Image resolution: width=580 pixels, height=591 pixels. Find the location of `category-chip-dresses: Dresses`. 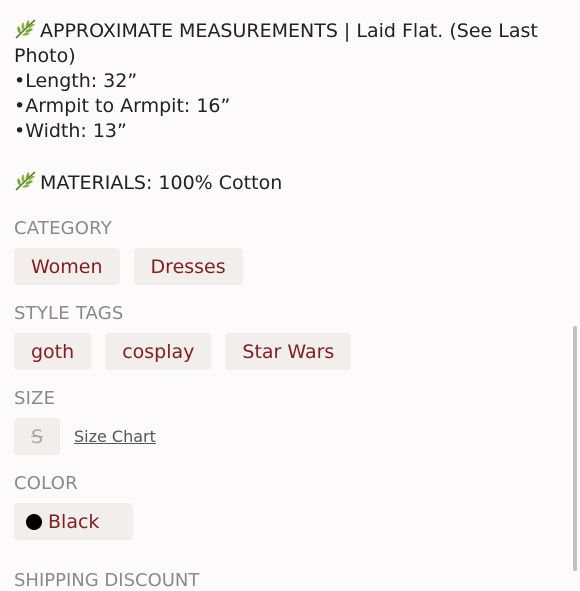

category-chip-dresses: Dresses is located at coordinates (188, 266).